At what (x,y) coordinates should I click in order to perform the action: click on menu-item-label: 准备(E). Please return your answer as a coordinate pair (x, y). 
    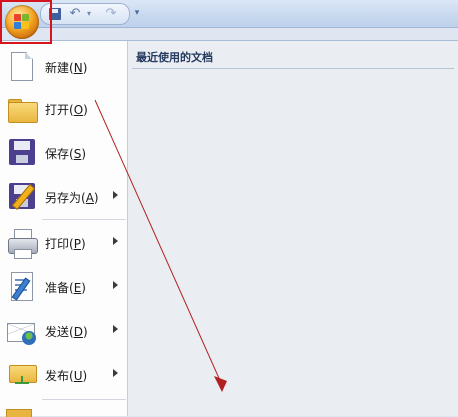
    Looking at the image, I should click on (65, 288).